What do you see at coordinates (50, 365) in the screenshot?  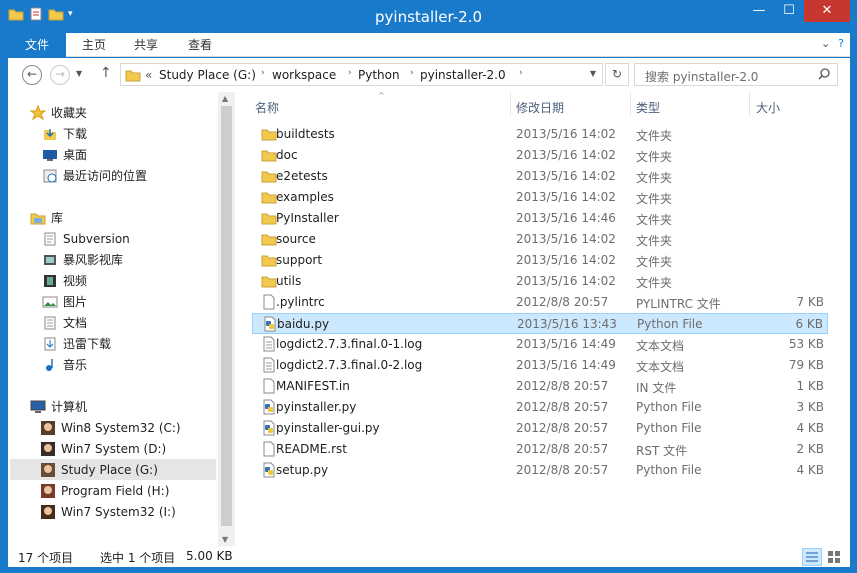 I see `music-note-icon` at bounding box center [50, 365].